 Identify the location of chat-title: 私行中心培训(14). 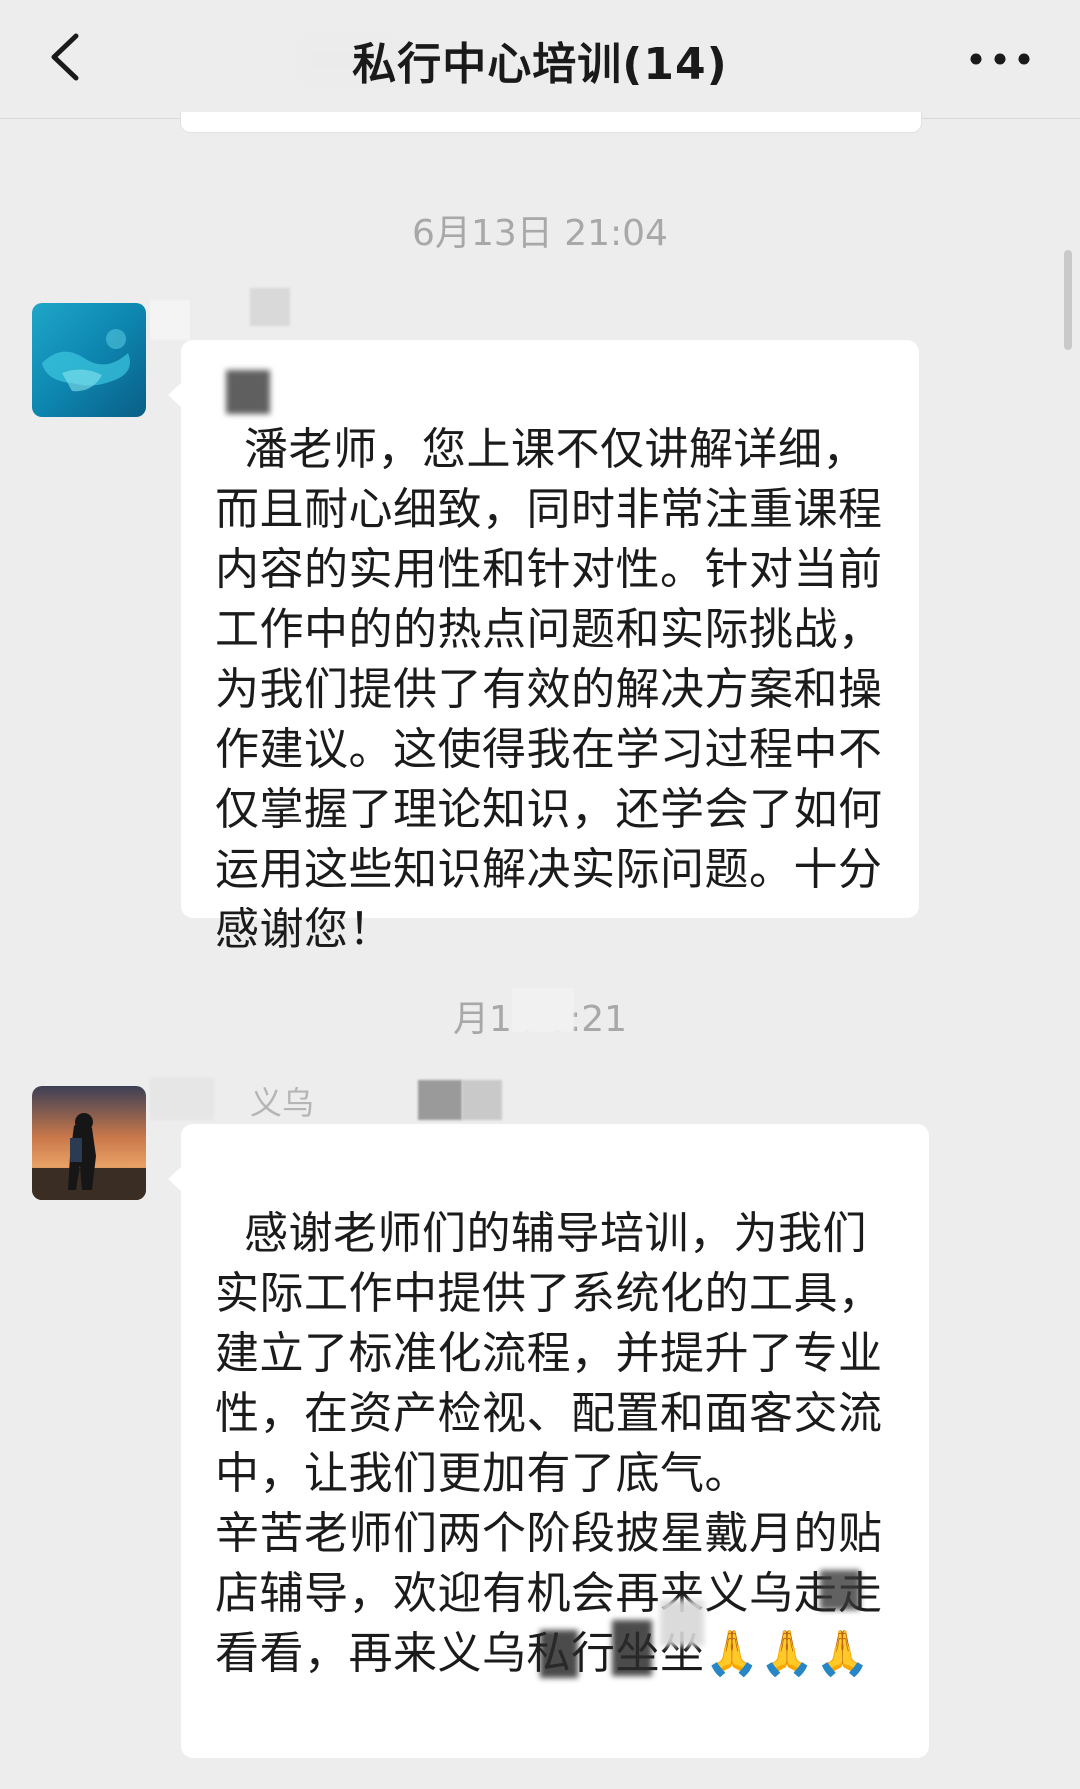
(540, 64).